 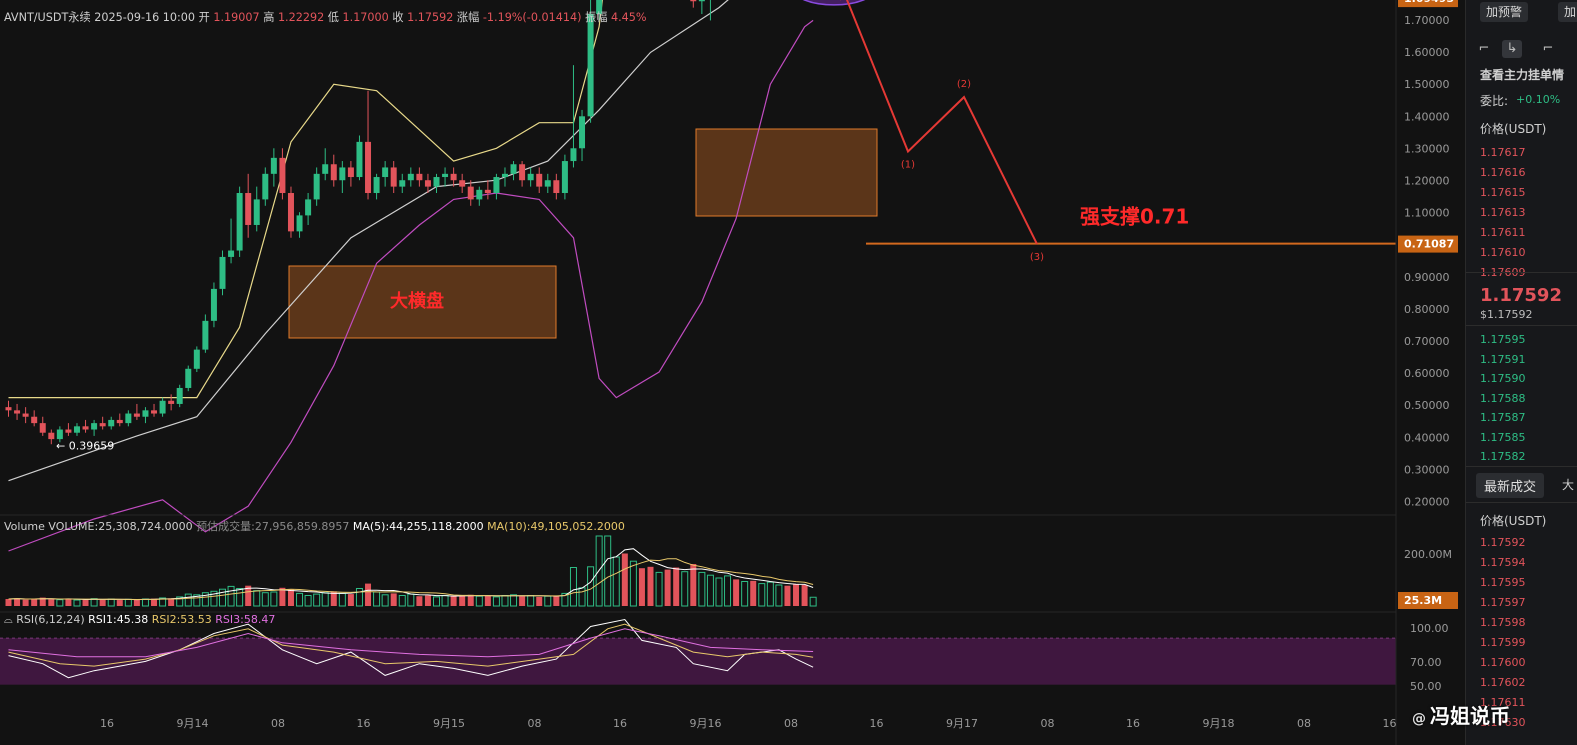 What do you see at coordinates (1503, 662) in the screenshot?
I see `trade-price: 1.17600` at bounding box center [1503, 662].